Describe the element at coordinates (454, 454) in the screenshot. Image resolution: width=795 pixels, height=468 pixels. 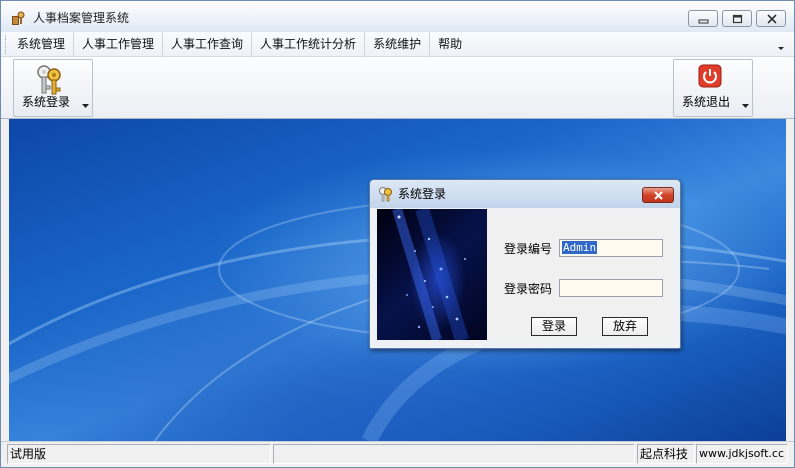
I see `status-empty-panel` at that location.